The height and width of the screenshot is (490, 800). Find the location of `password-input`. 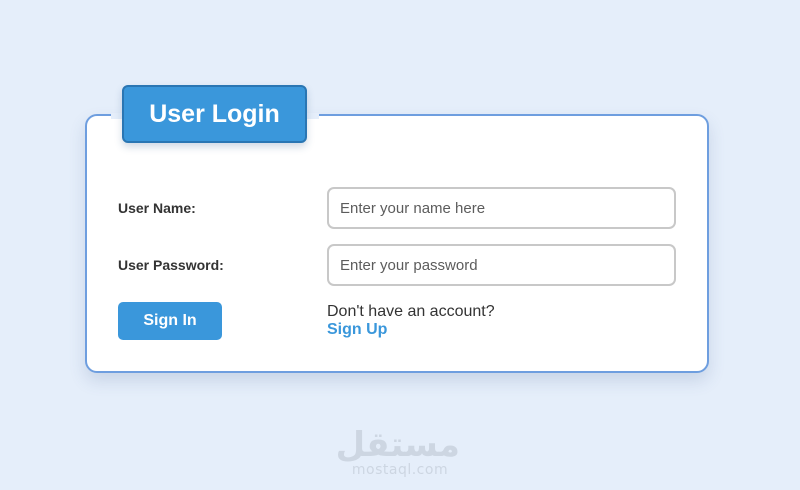

password-input is located at coordinates (501, 265).